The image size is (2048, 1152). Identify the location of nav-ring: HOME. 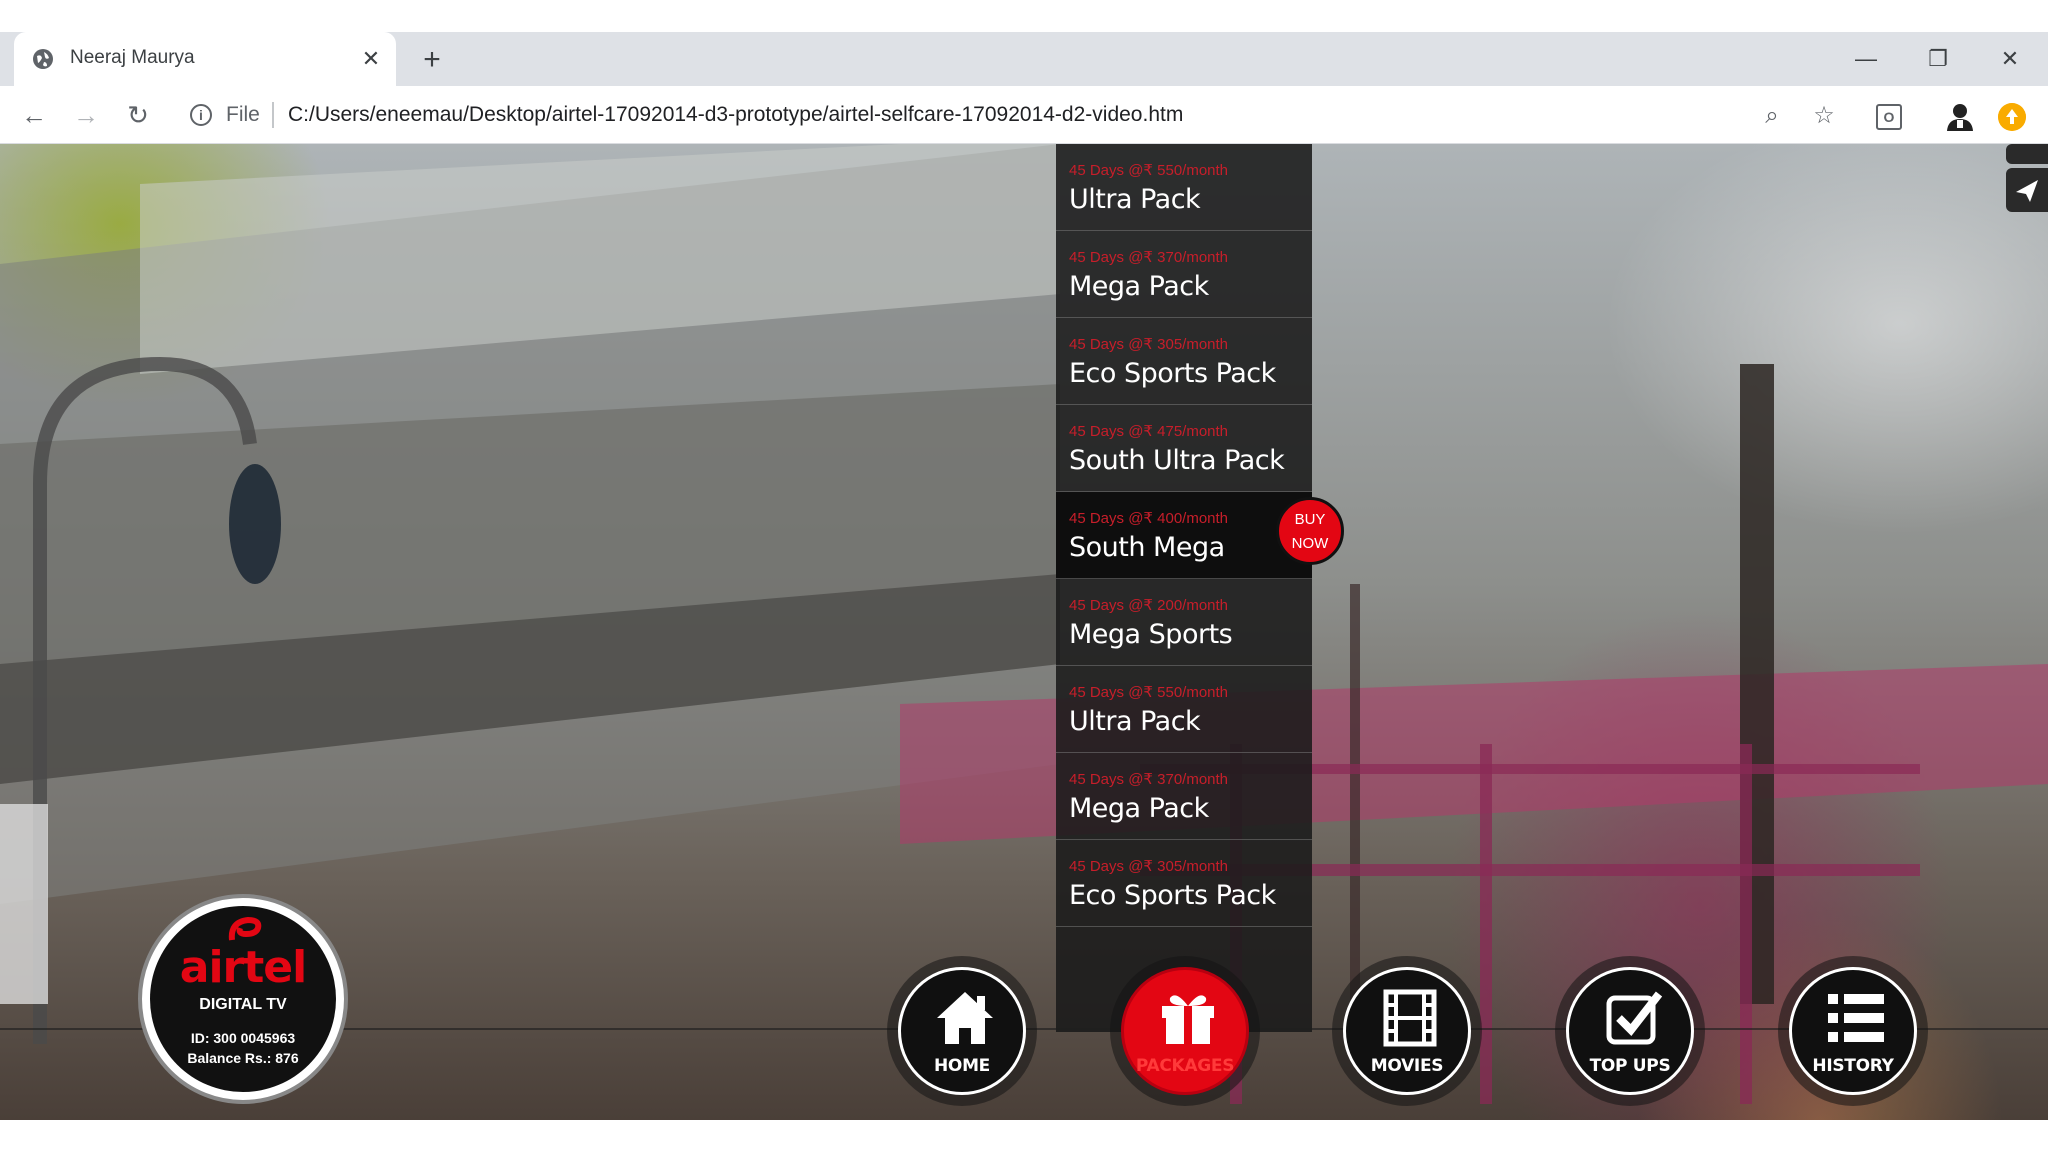
(962, 1031).